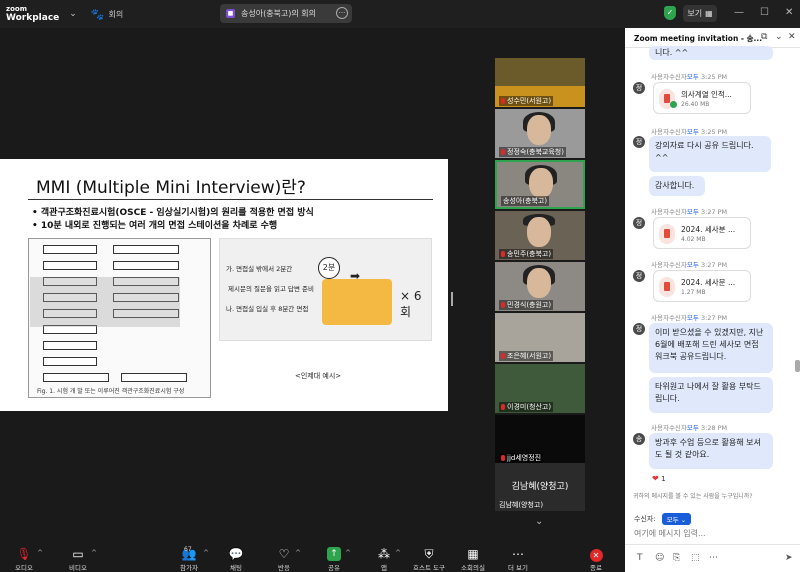  What do you see at coordinates (677, 186) in the screenshot?
I see `chat-message: 감사합니다.` at bounding box center [677, 186].